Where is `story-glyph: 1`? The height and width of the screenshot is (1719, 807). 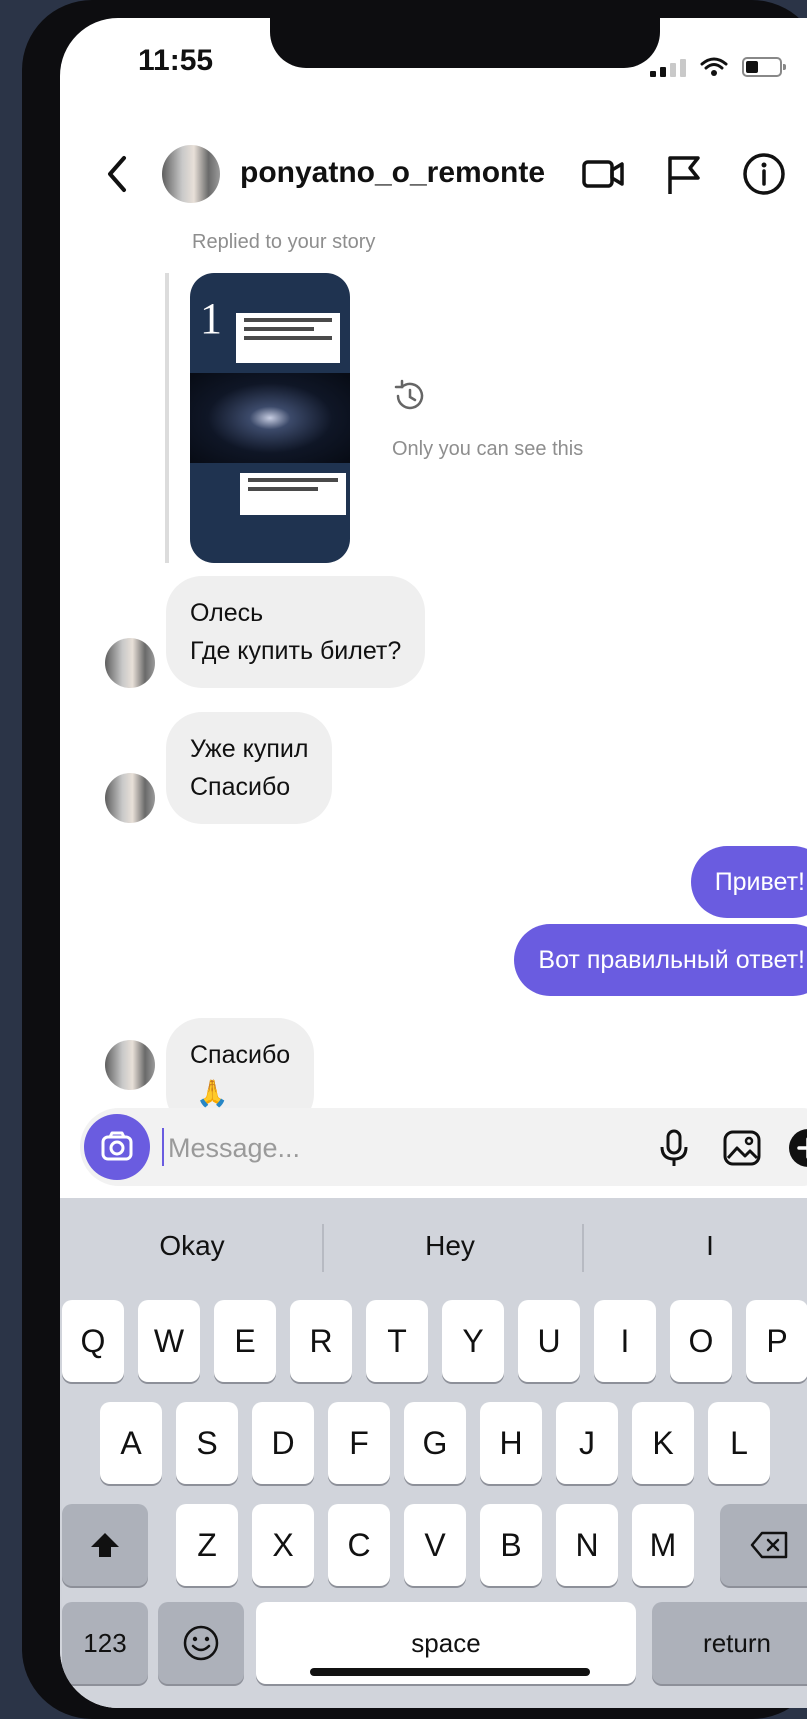
story-glyph: 1 is located at coordinates (211, 318).